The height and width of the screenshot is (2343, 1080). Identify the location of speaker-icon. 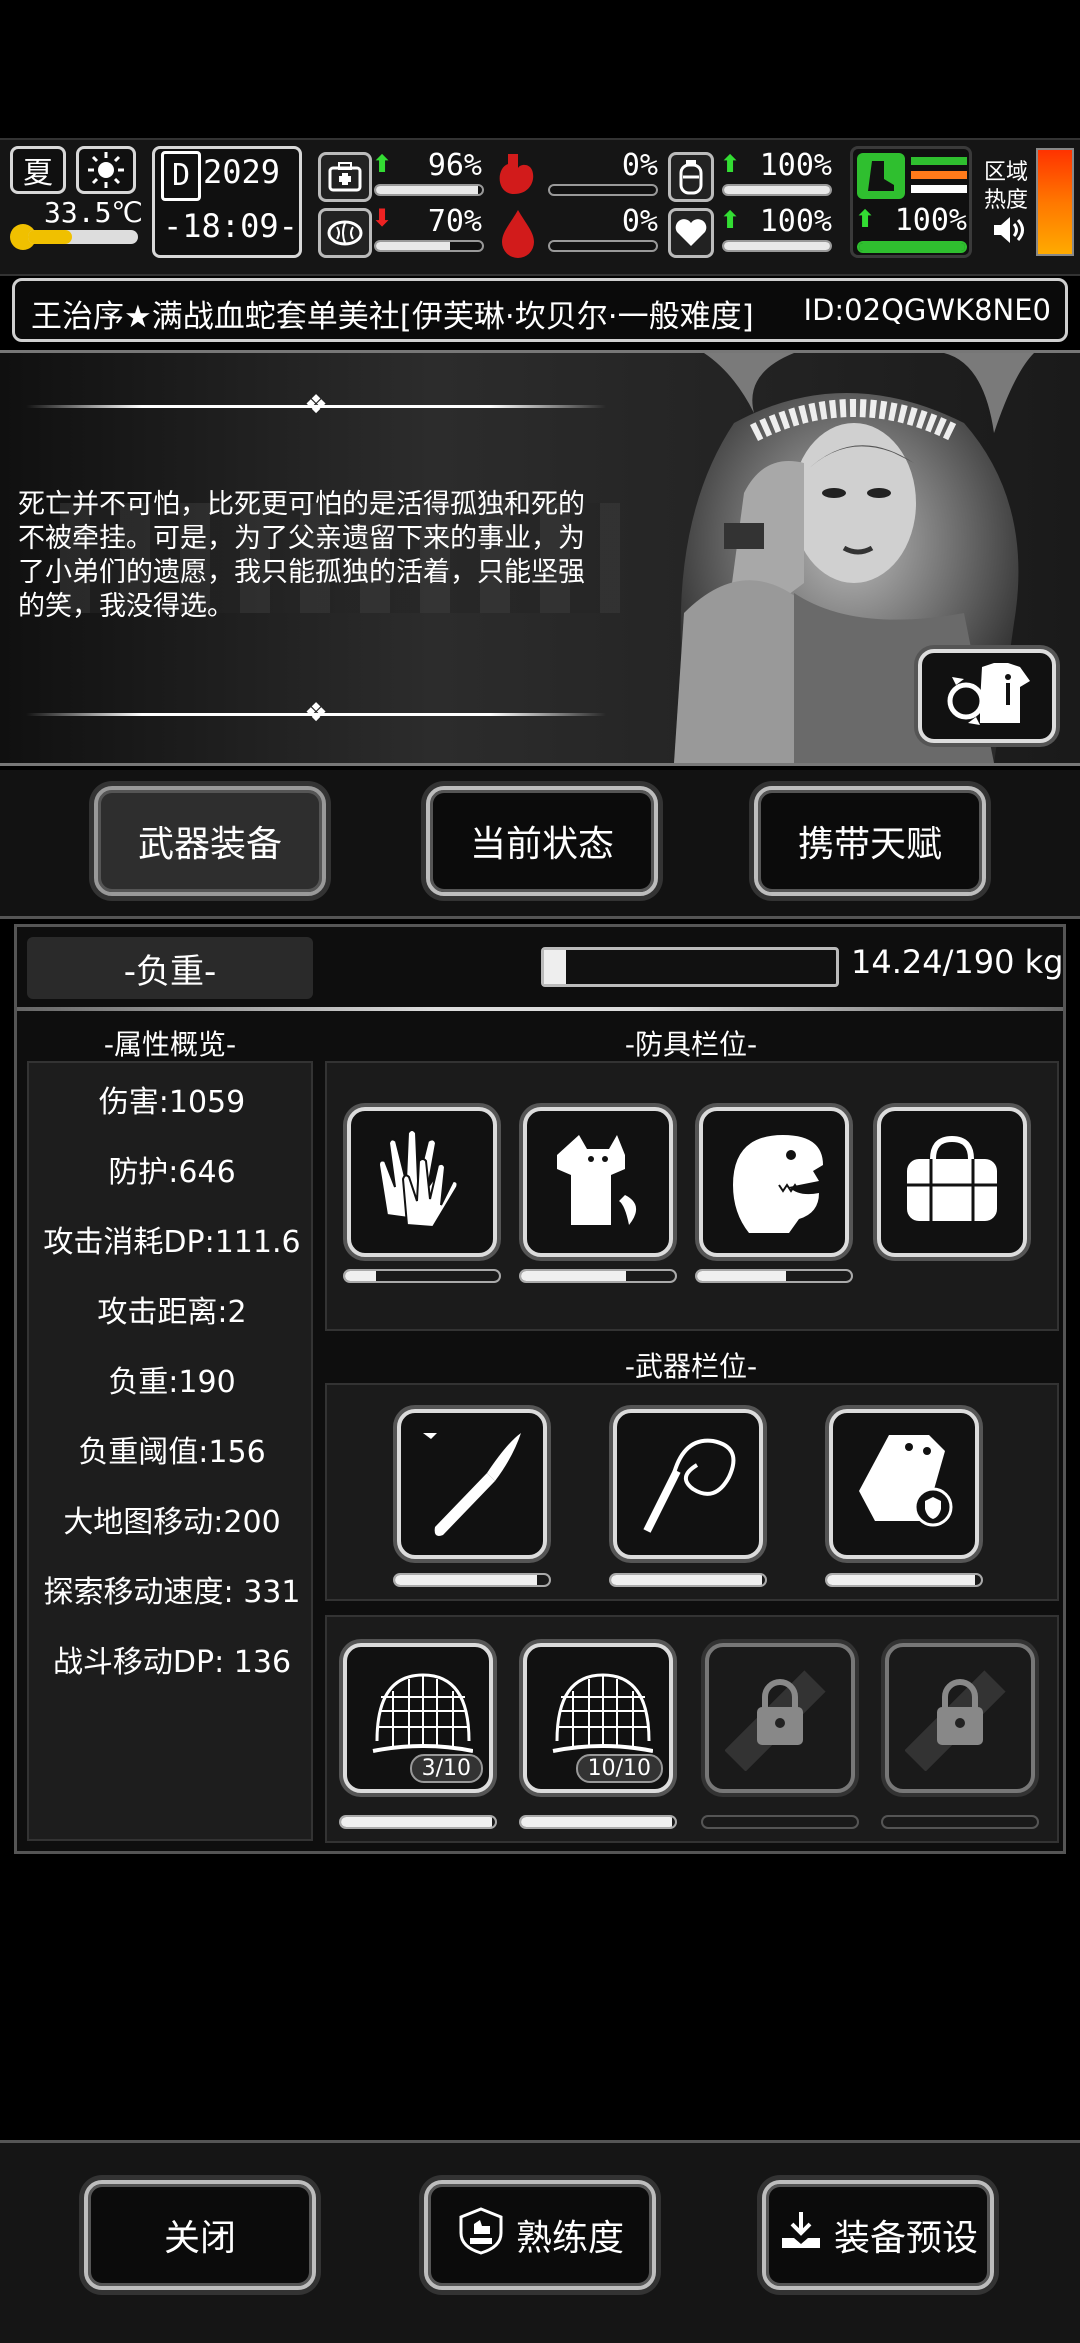
(1008, 230).